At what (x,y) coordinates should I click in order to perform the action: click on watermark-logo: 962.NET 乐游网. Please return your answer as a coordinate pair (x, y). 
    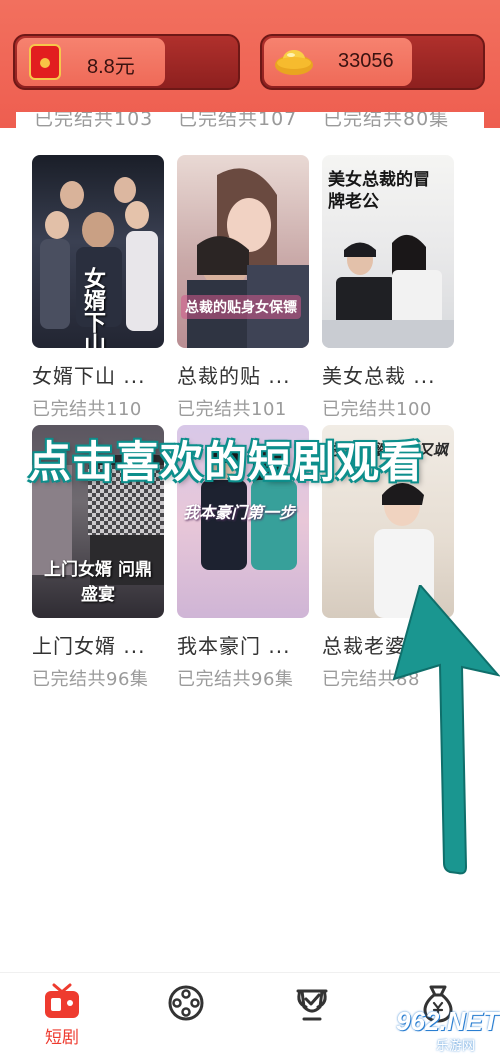
    Looking at the image, I should click on (432, 1028).